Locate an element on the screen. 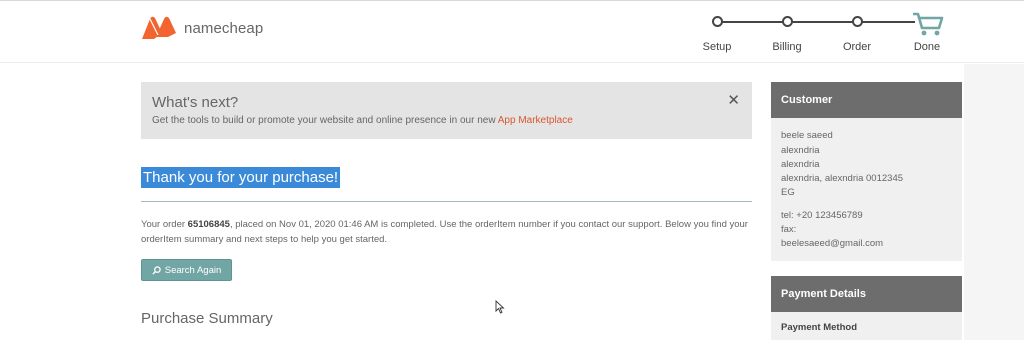 This screenshot has height=340, width=1024. step-order-label: Order is located at coordinates (857, 47).